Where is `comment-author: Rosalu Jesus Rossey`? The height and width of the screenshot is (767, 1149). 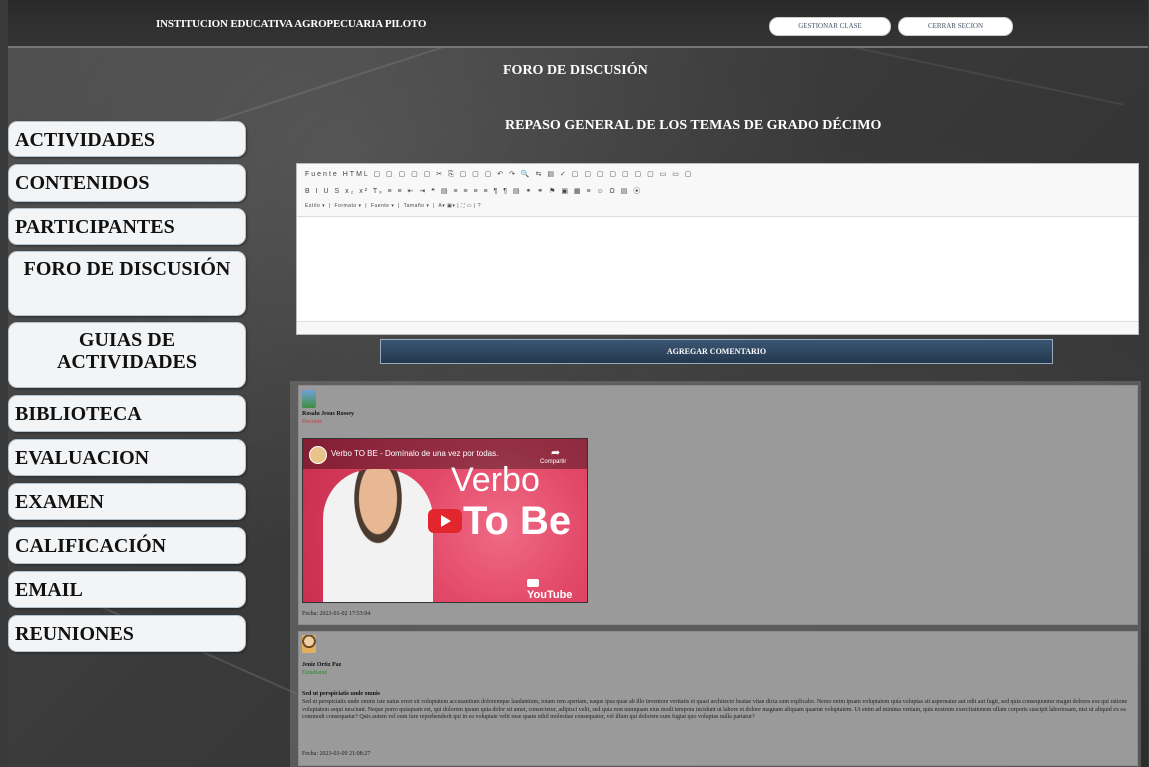
comment-author: Rosalu Jesus Rossey is located at coordinates (328, 414).